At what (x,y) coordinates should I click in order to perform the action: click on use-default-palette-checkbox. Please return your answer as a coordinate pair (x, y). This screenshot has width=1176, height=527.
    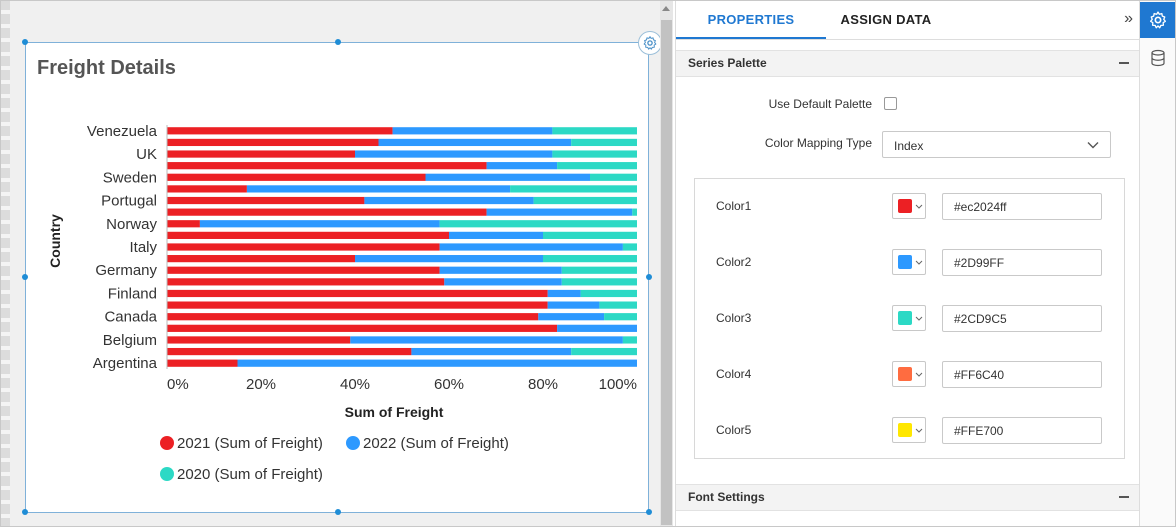
    Looking at the image, I should click on (890, 103).